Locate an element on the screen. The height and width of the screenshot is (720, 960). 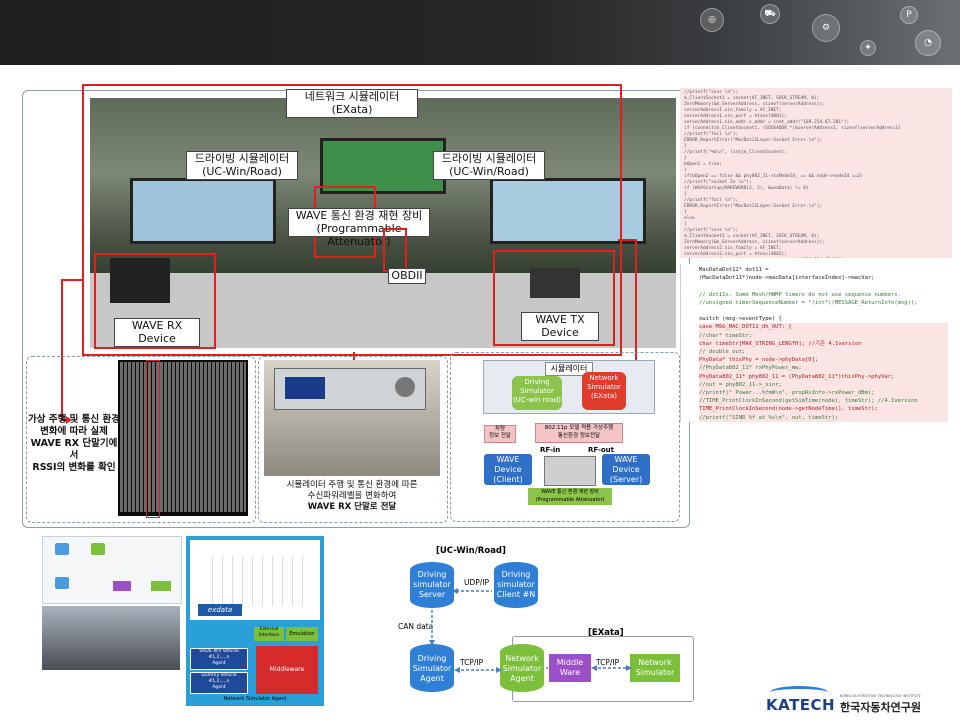
katech-en: KOREA AUTOMOTIVE TECHNOLOGY INSTITUTE is located at coordinates (880, 696).